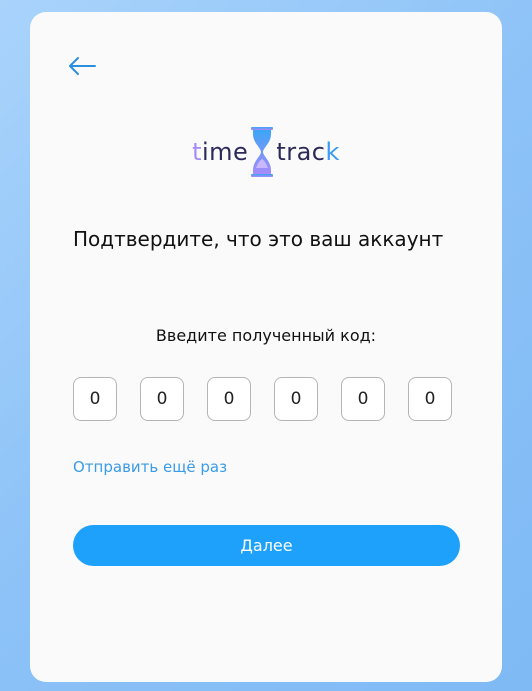 The image size is (532, 691). I want to click on code-digit-5: 0, so click(363, 399).